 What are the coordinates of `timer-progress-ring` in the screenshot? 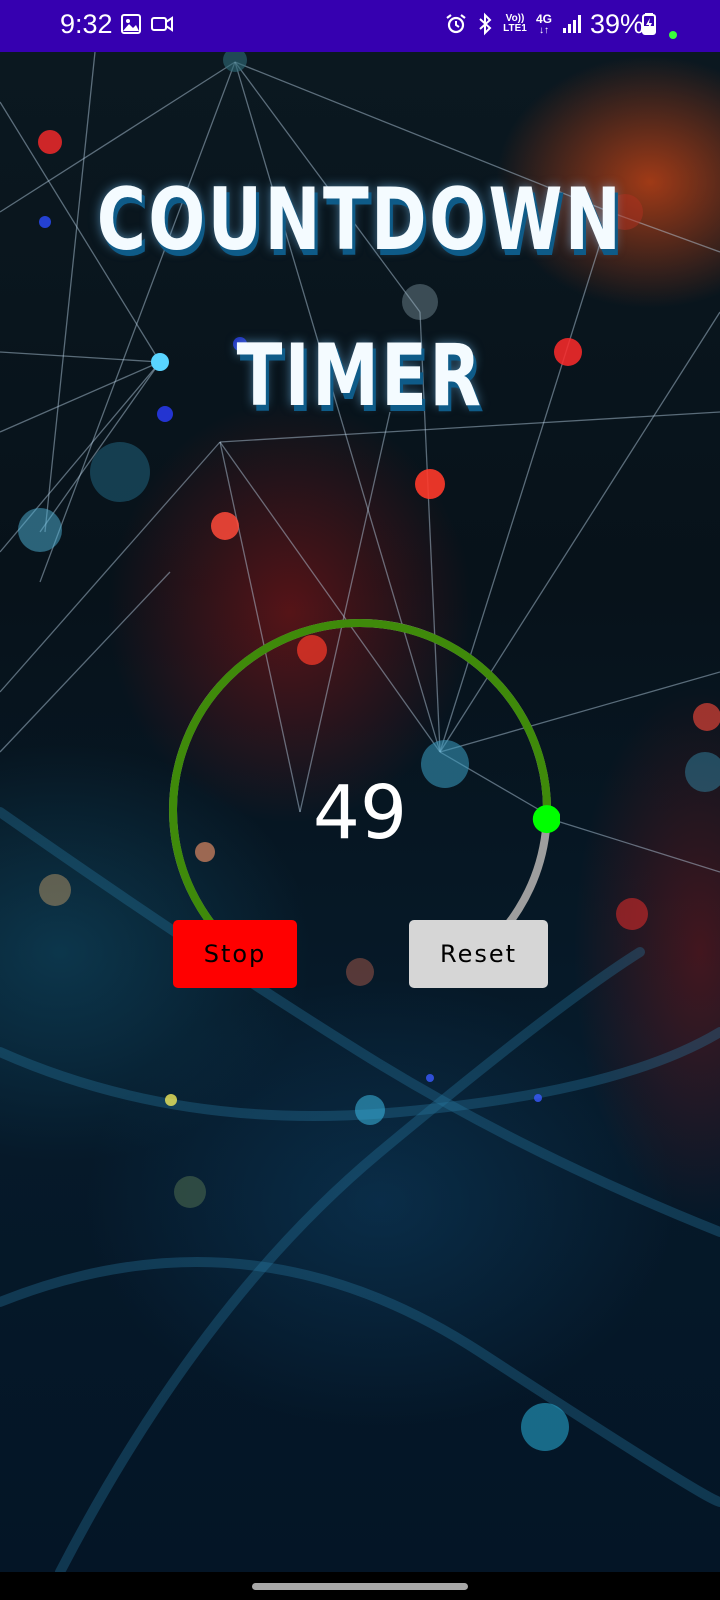 It's located at (364, 774).